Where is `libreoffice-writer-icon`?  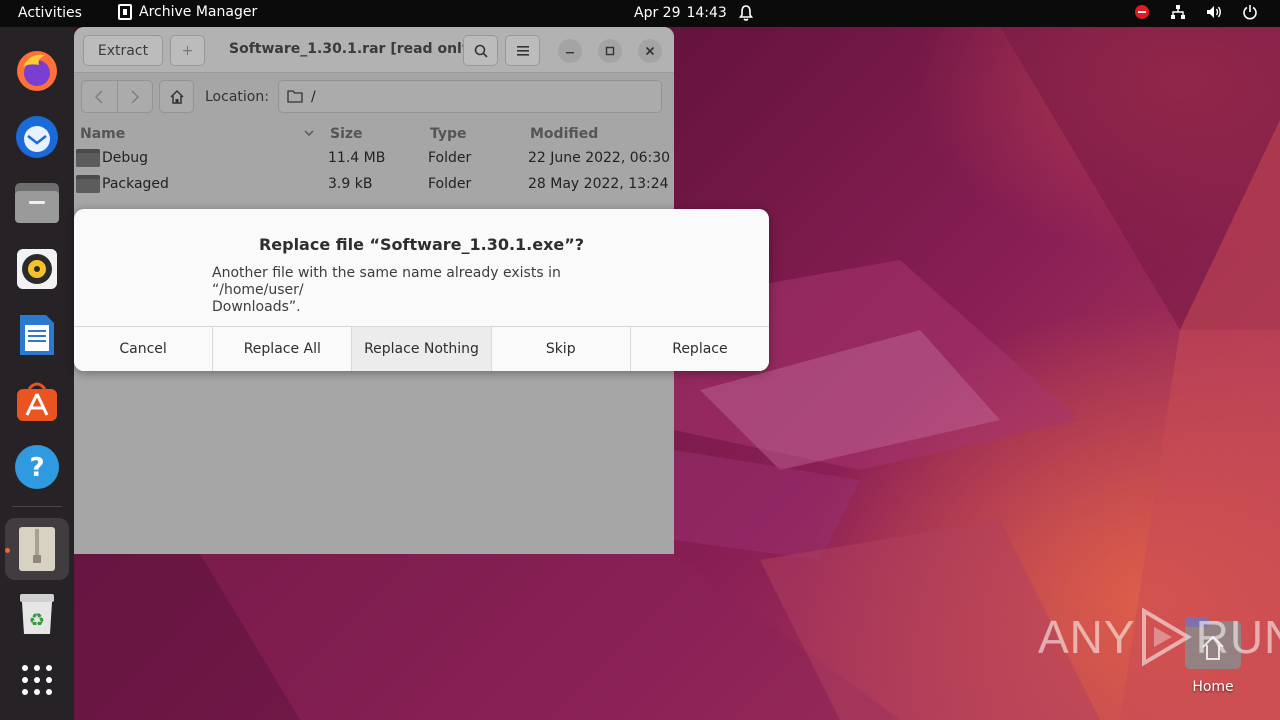
libreoffice-writer-icon is located at coordinates (37, 335).